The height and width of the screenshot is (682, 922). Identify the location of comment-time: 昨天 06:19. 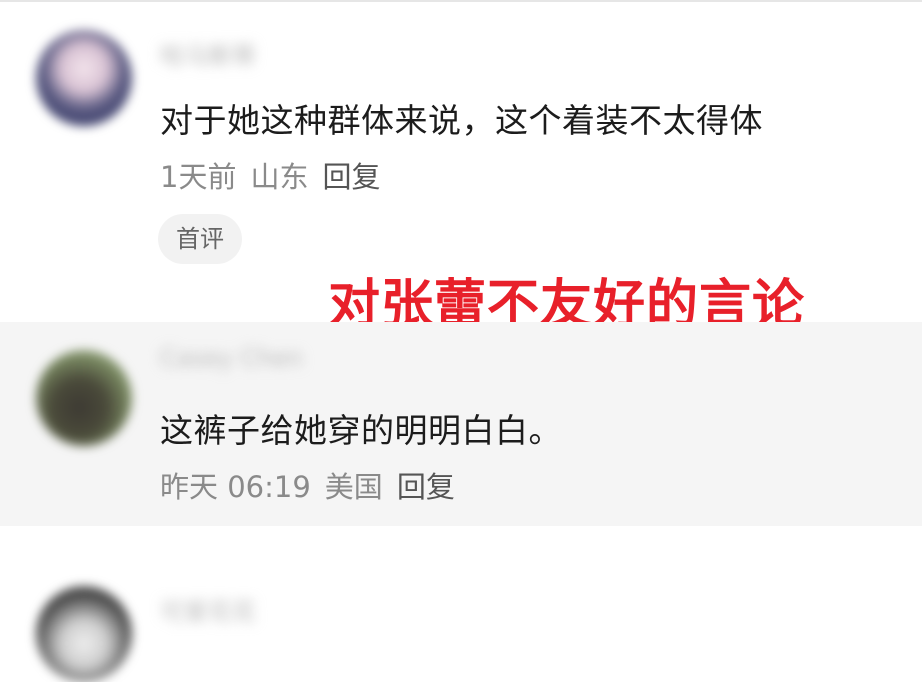
(235, 487).